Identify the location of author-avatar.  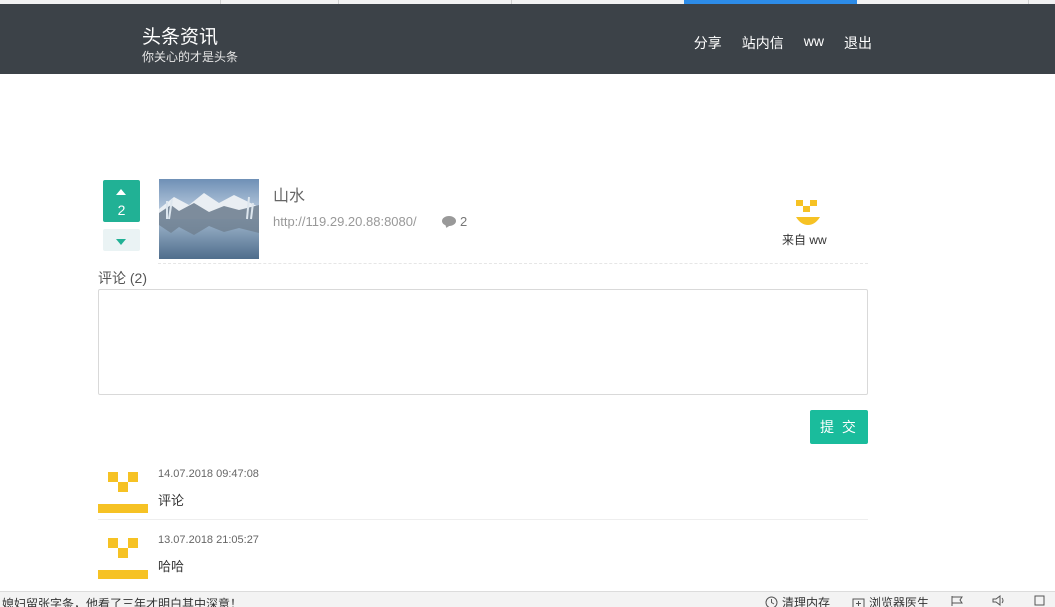
(808, 215).